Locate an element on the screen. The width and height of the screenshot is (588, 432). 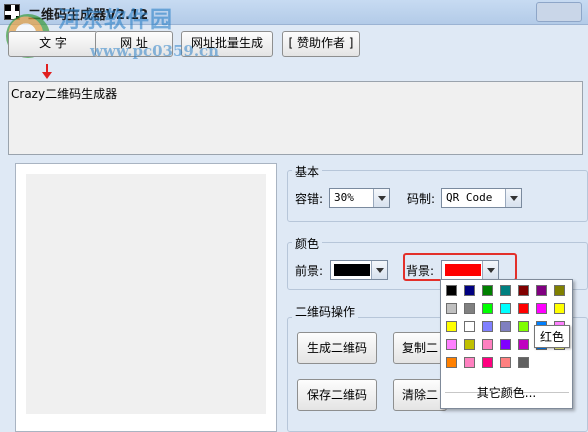
tolerance-select: 30% is located at coordinates (359, 198).